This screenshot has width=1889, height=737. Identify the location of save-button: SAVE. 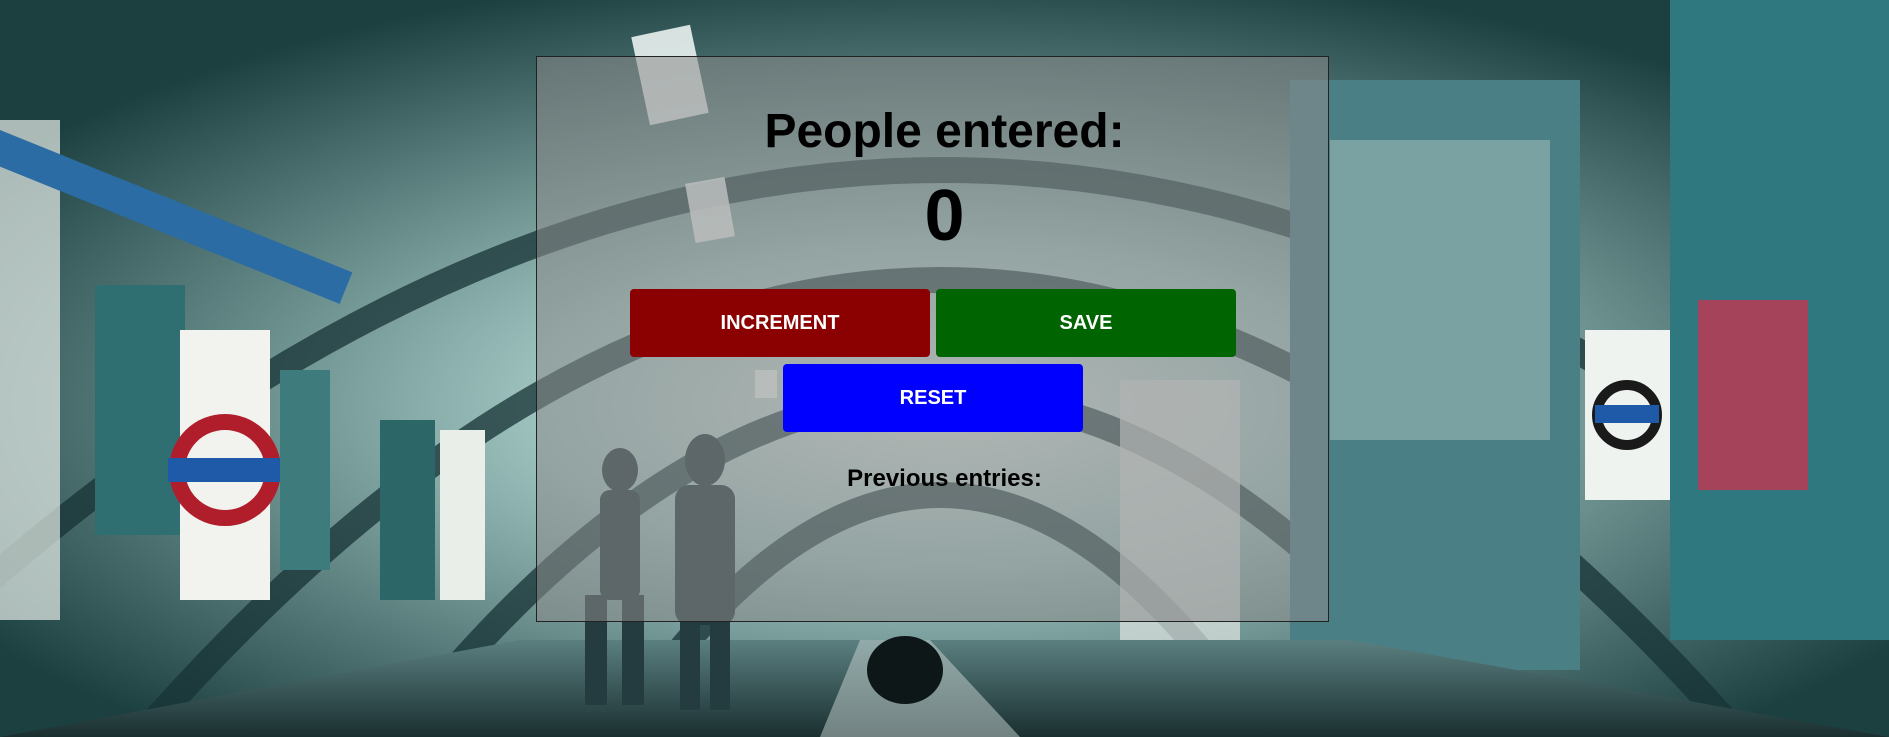
(1086, 323).